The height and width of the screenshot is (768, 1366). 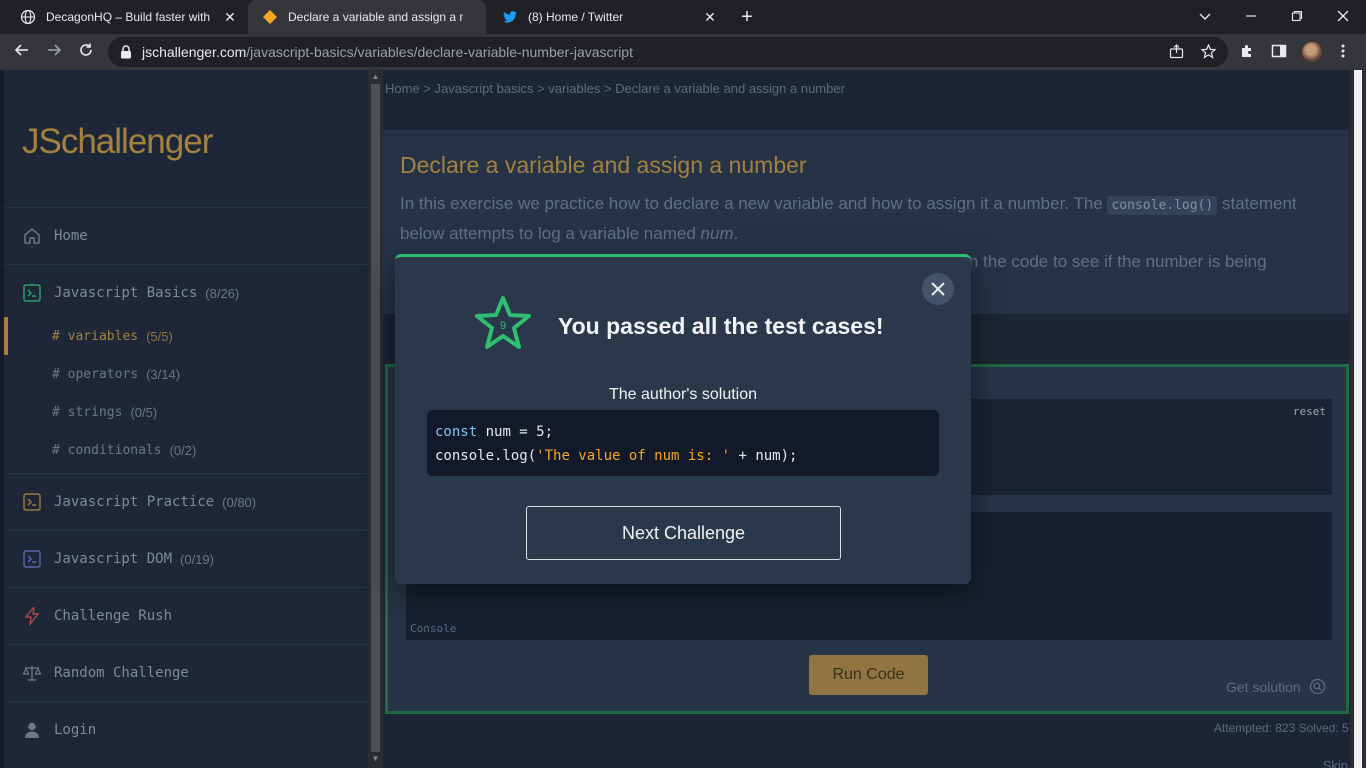 I want to click on sidebar-subitem-operators: # operators (3/14), so click(x=186, y=374).